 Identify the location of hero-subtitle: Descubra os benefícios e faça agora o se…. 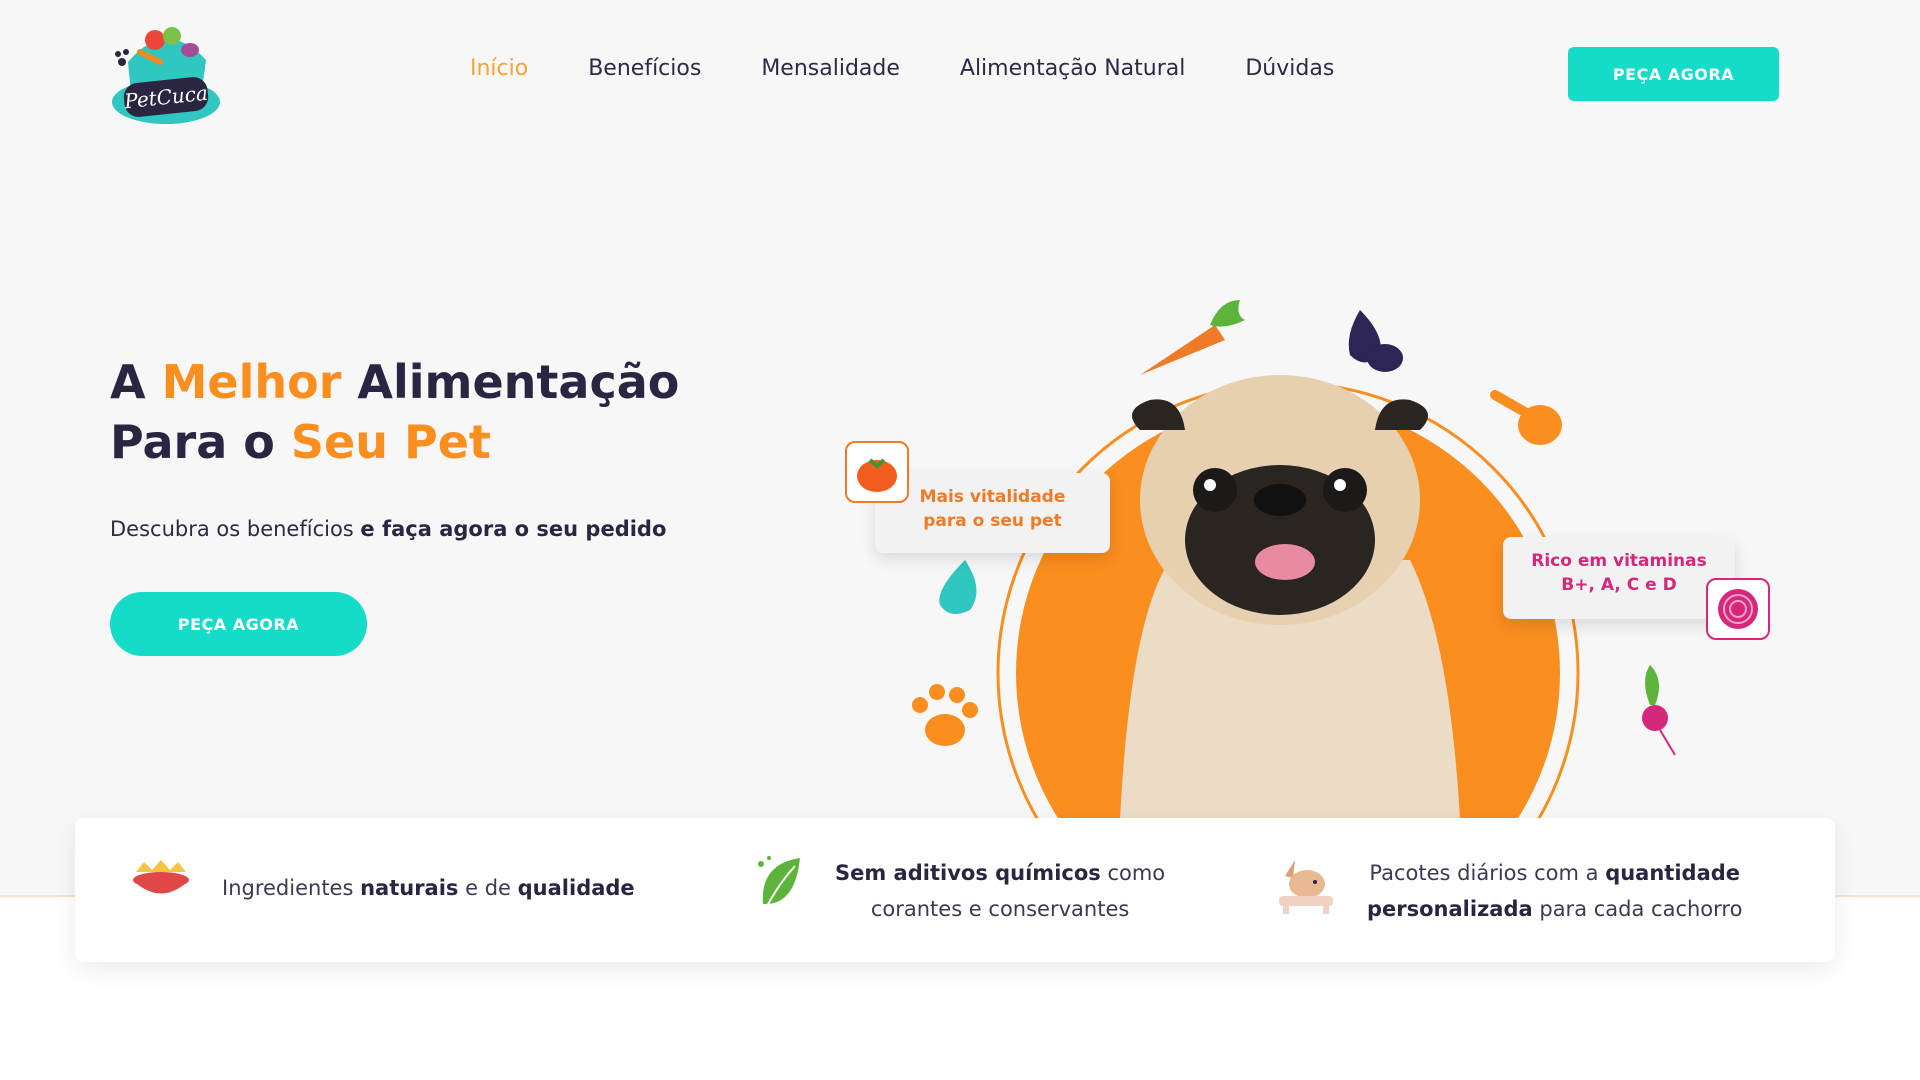
(388, 529).